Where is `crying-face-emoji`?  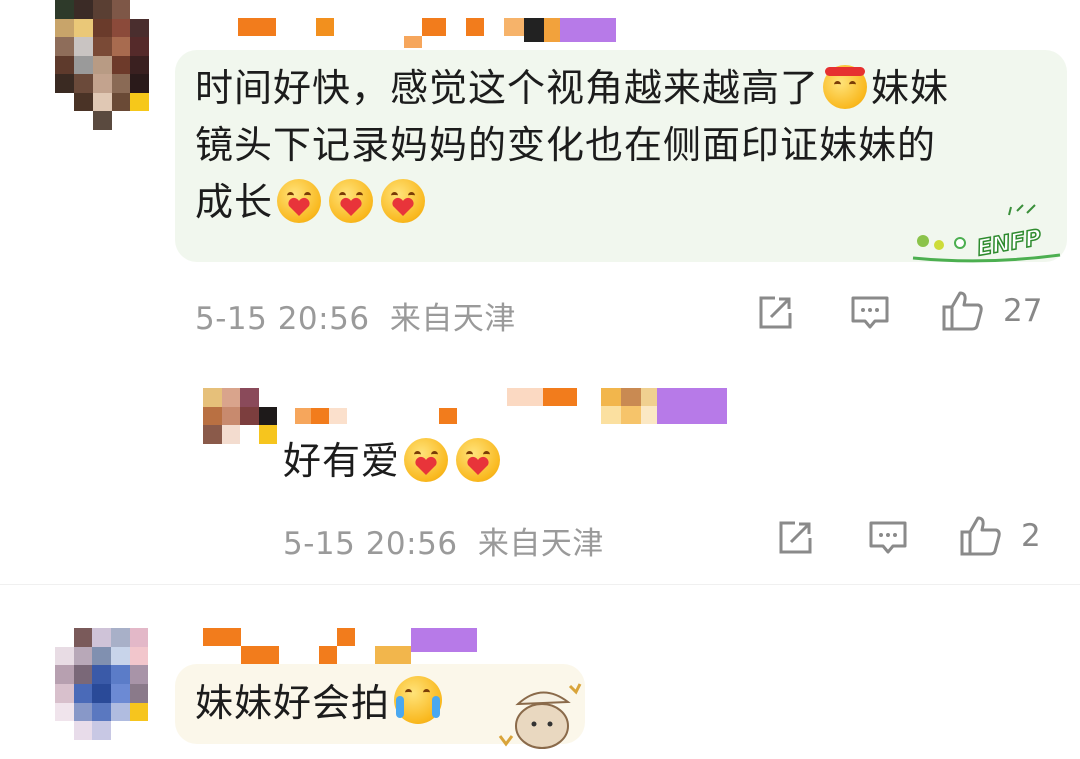 crying-face-emoji is located at coordinates (418, 700).